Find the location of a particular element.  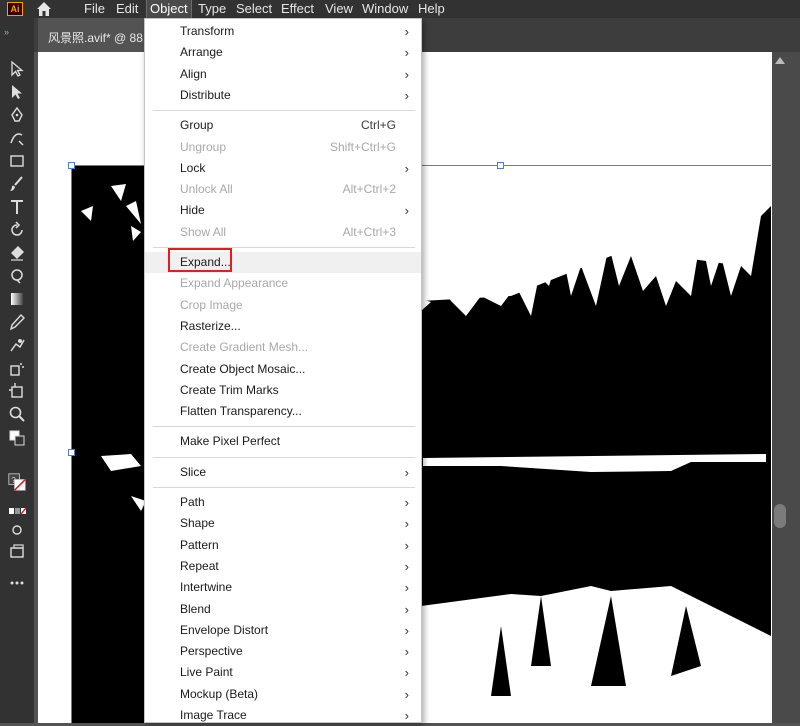

menu-item-blend: Blend › is located at coordinates (283, 609).